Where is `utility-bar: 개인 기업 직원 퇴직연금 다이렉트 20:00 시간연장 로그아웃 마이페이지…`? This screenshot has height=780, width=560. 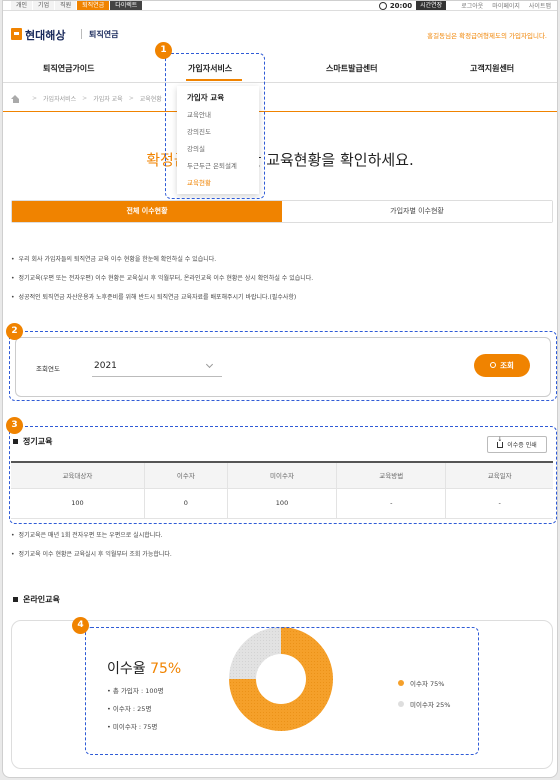
utility-bar: 개인 기업 직원 퇴직연금 다이렉트 20:00 시간연장 로그아웃 마이페이지… is located at coordinates (280, 6).